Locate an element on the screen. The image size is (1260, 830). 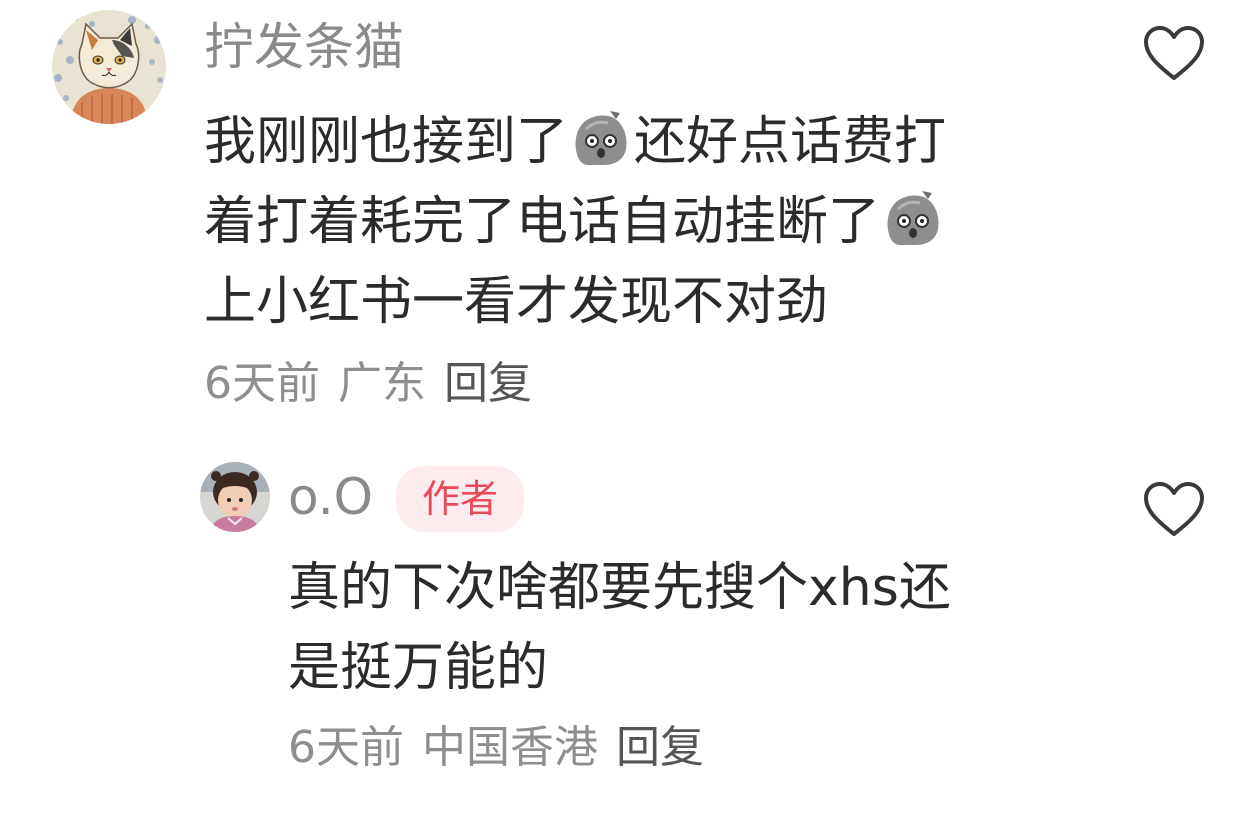
child-avatar-icon is located at coordinates (235, 497).